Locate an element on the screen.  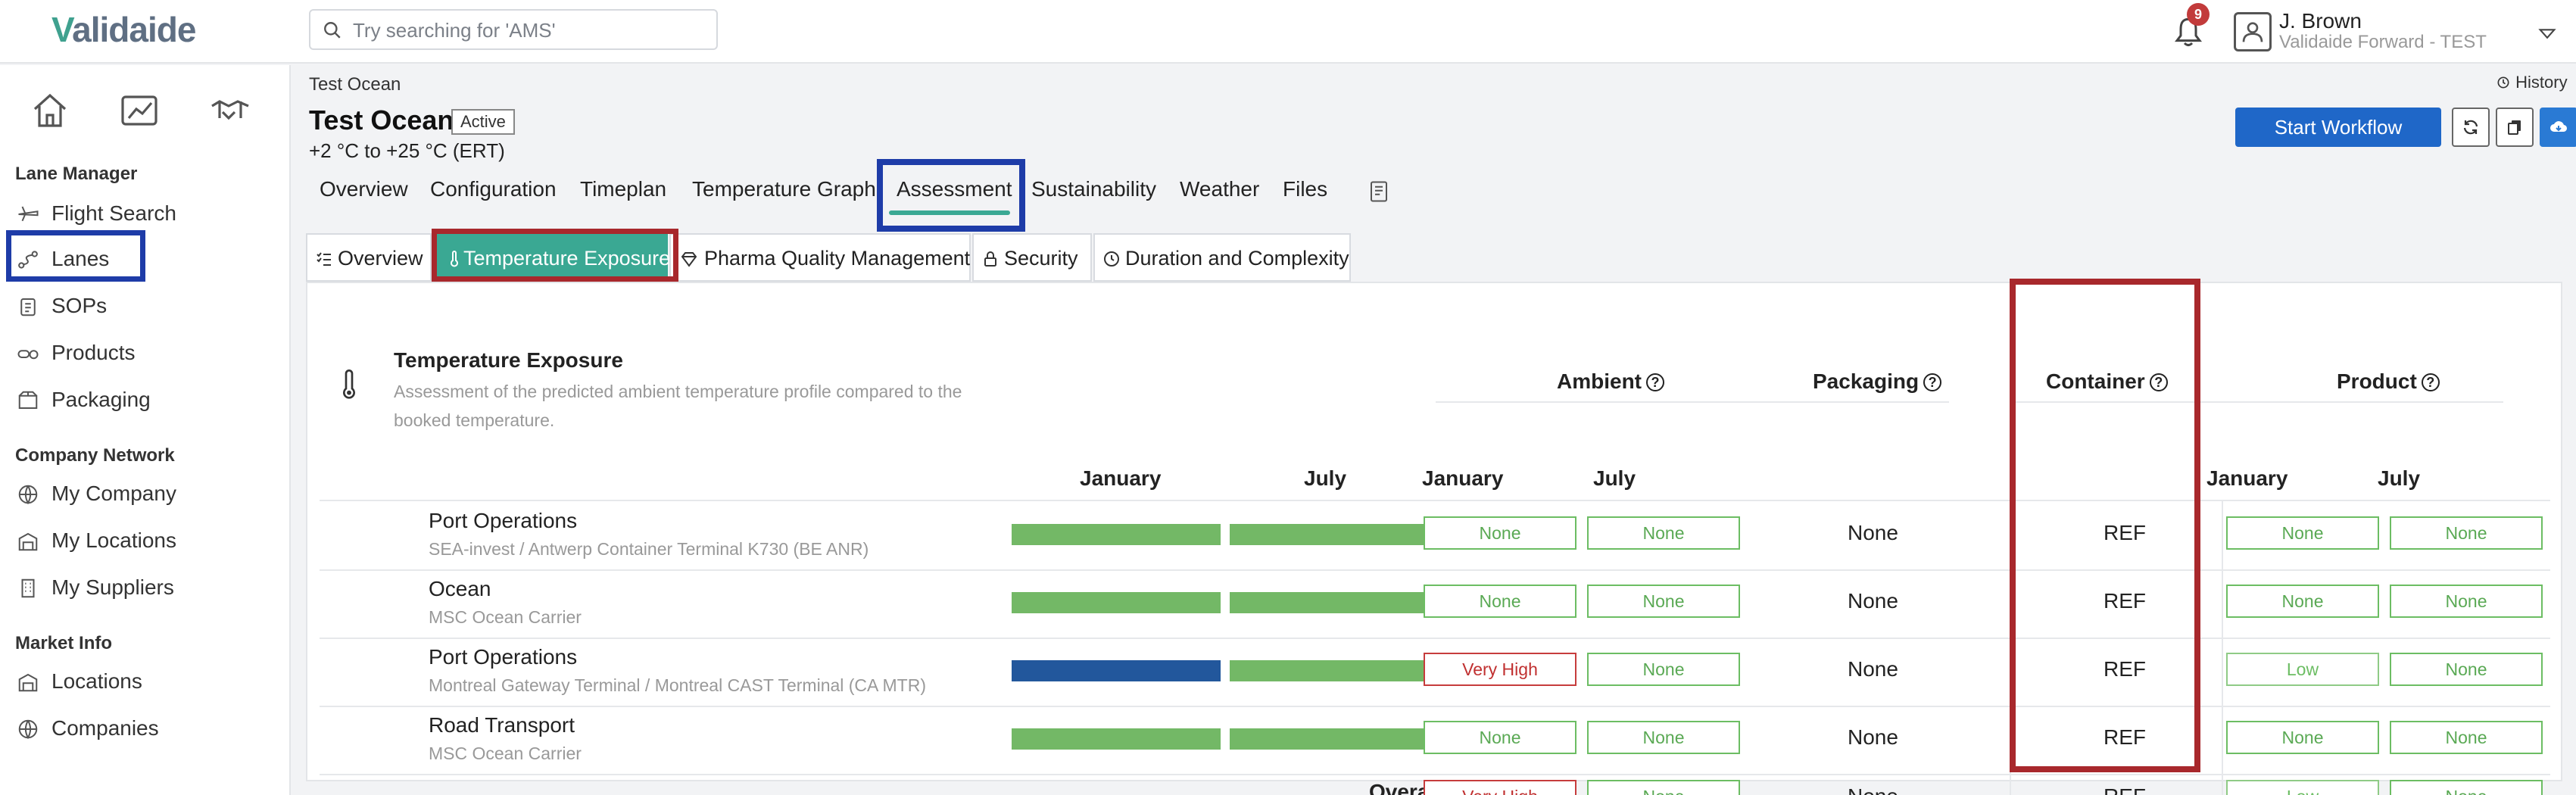
refresh-button is located at coordinates (2471, 127).